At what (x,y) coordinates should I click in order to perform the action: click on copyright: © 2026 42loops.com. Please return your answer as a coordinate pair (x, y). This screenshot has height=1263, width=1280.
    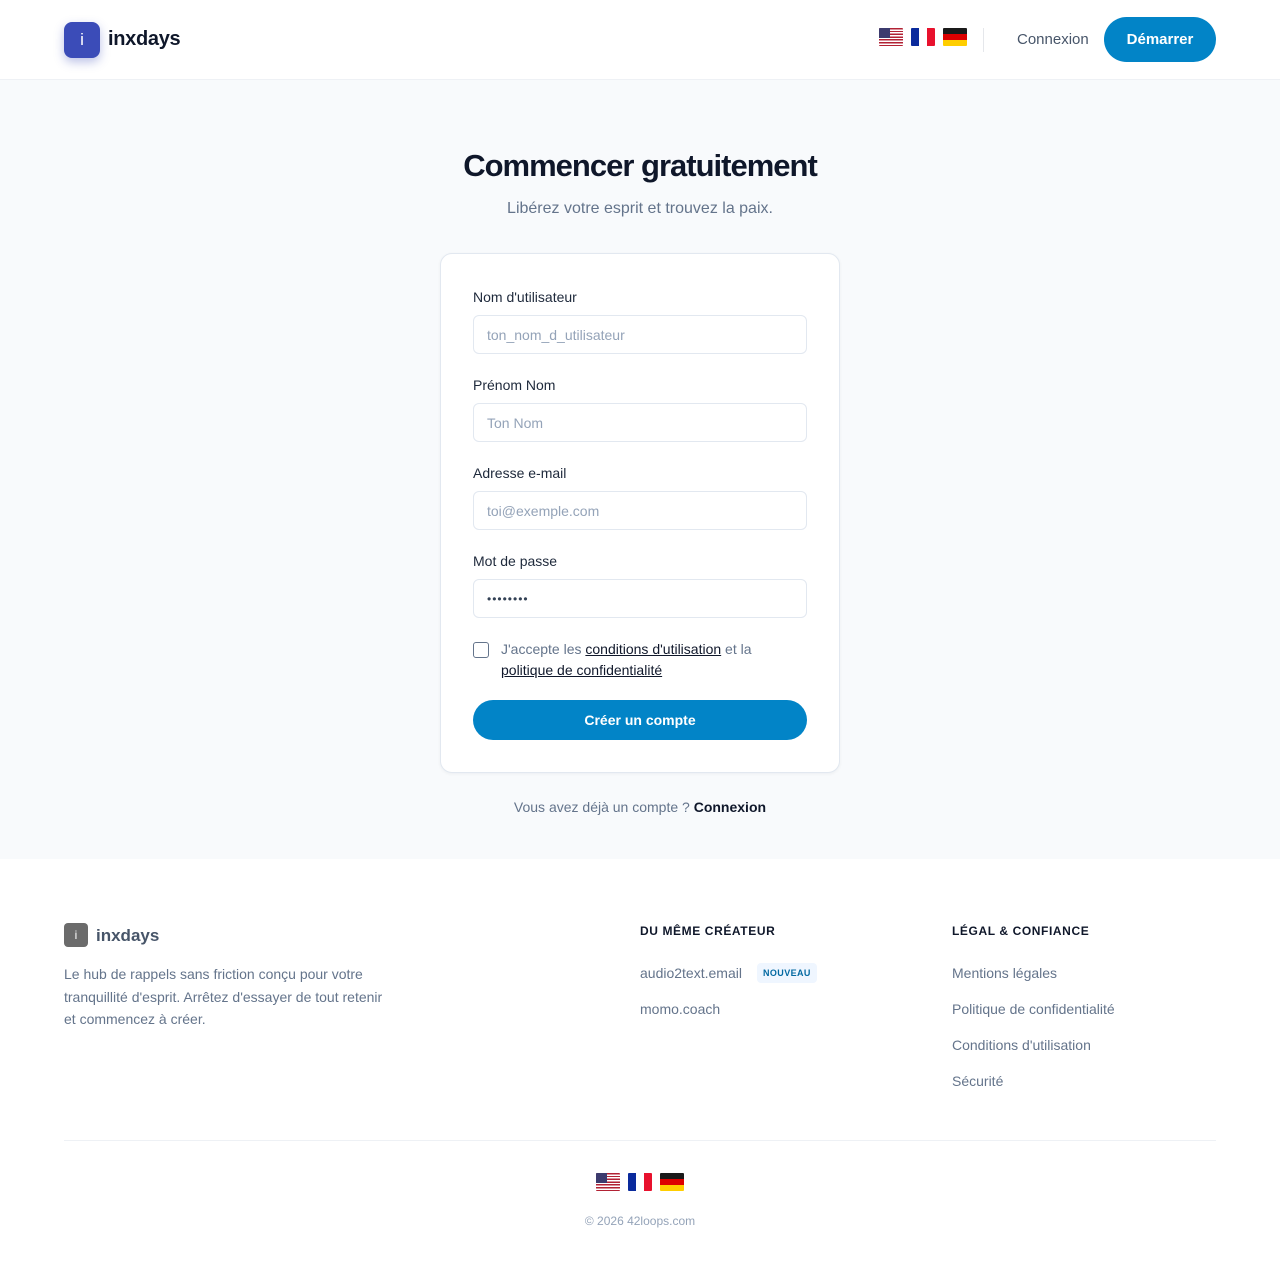
    Looking at the image, I should click on (640, 1221).